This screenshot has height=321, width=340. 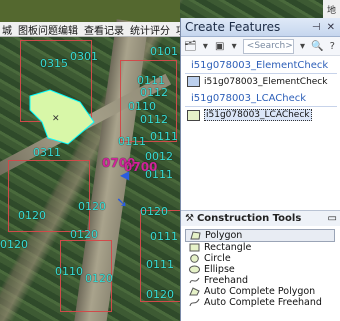 I want to click on menu-item-right: 地, so click(x=331, y=9).